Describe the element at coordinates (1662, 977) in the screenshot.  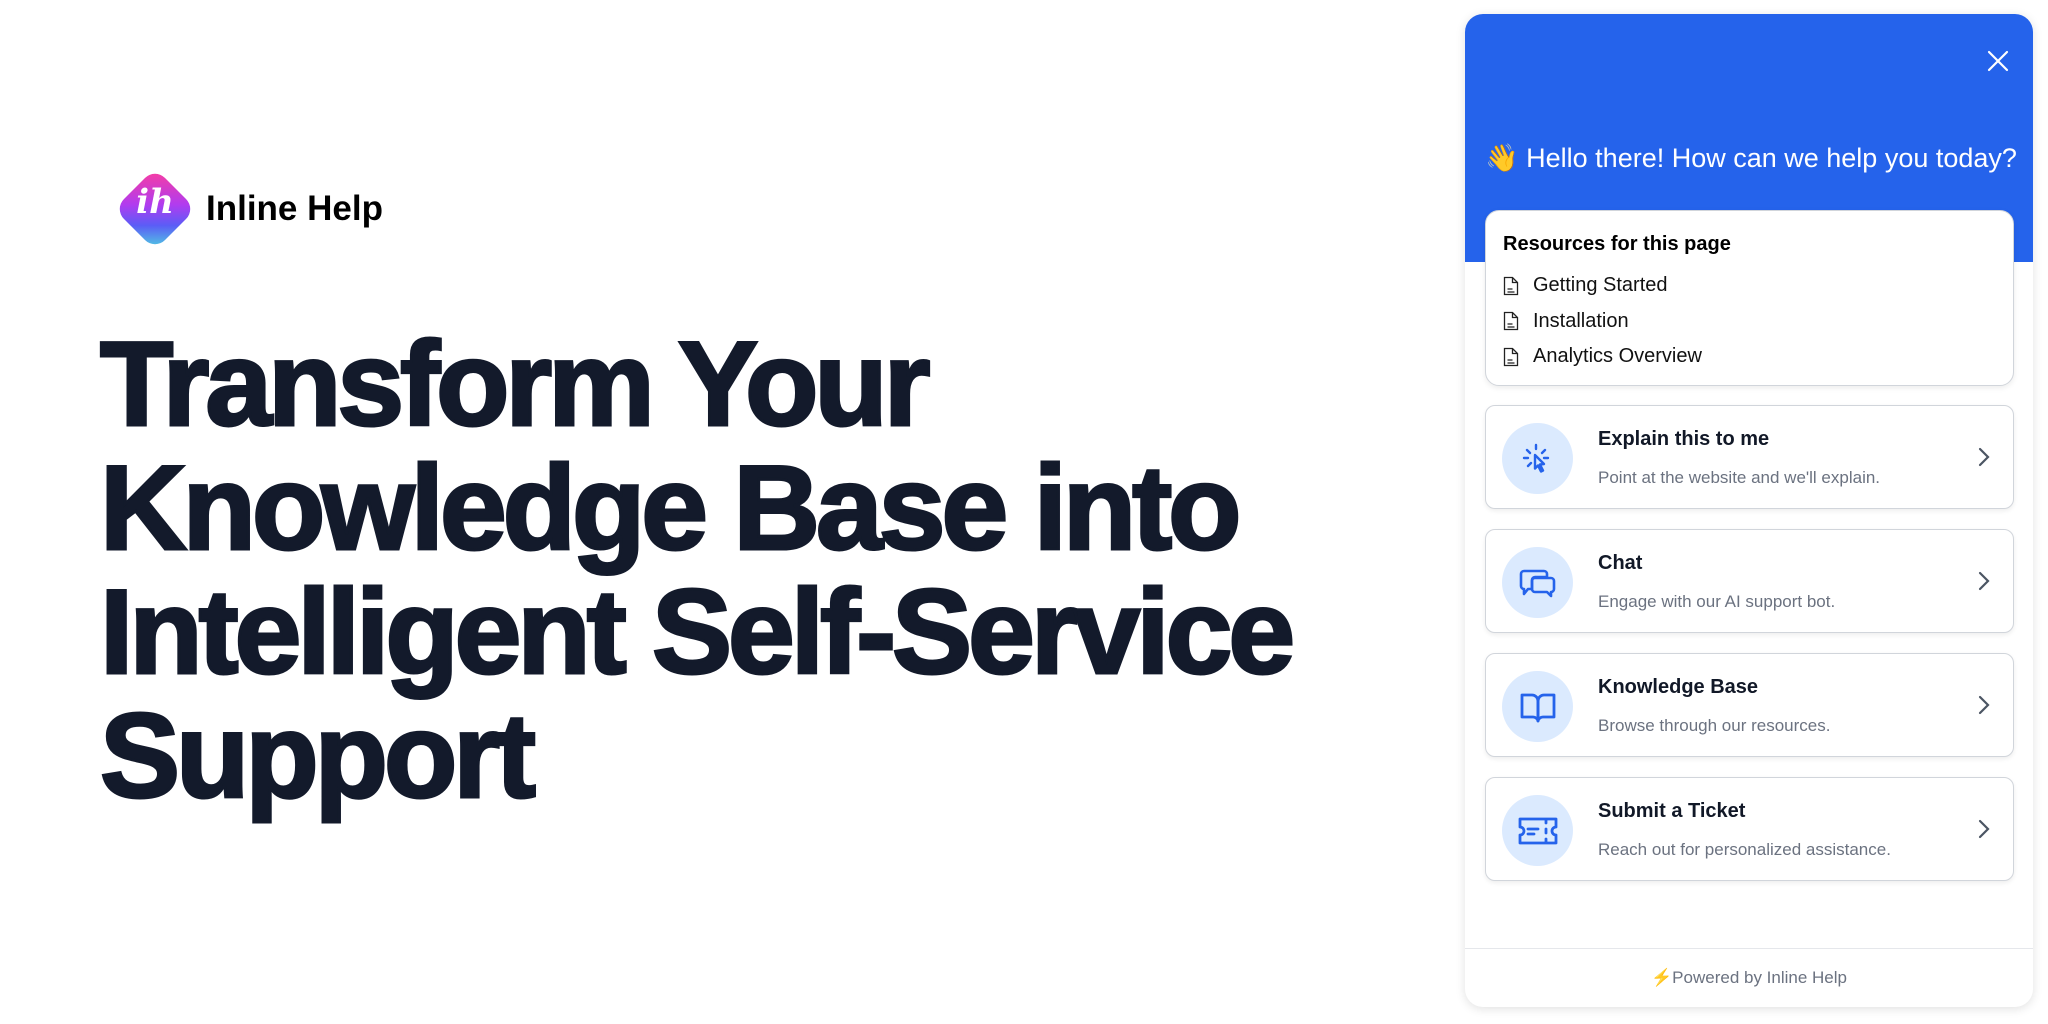
I see `bolt-icon: ⚡` at that location.